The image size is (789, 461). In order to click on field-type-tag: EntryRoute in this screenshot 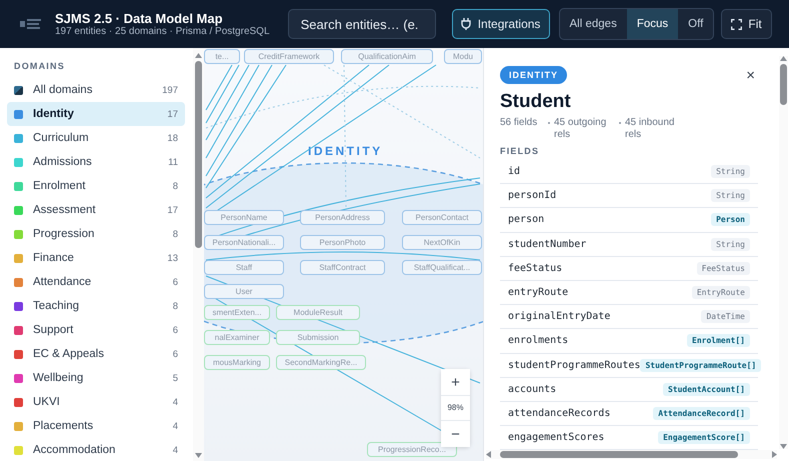, I will do `click(721, 293)`.